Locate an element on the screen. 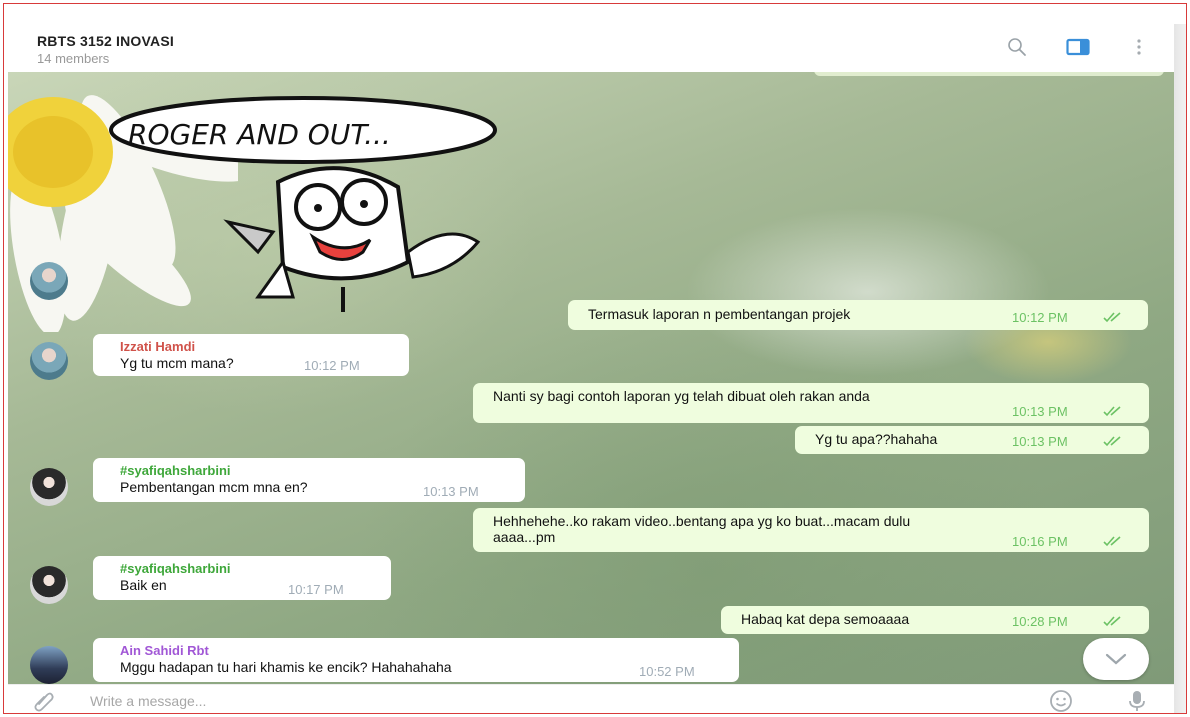 Image resolution: width=1190 pixels, height=717 pixels. sender-name: Izzati Hamdi is located at coordinates (157, 346).